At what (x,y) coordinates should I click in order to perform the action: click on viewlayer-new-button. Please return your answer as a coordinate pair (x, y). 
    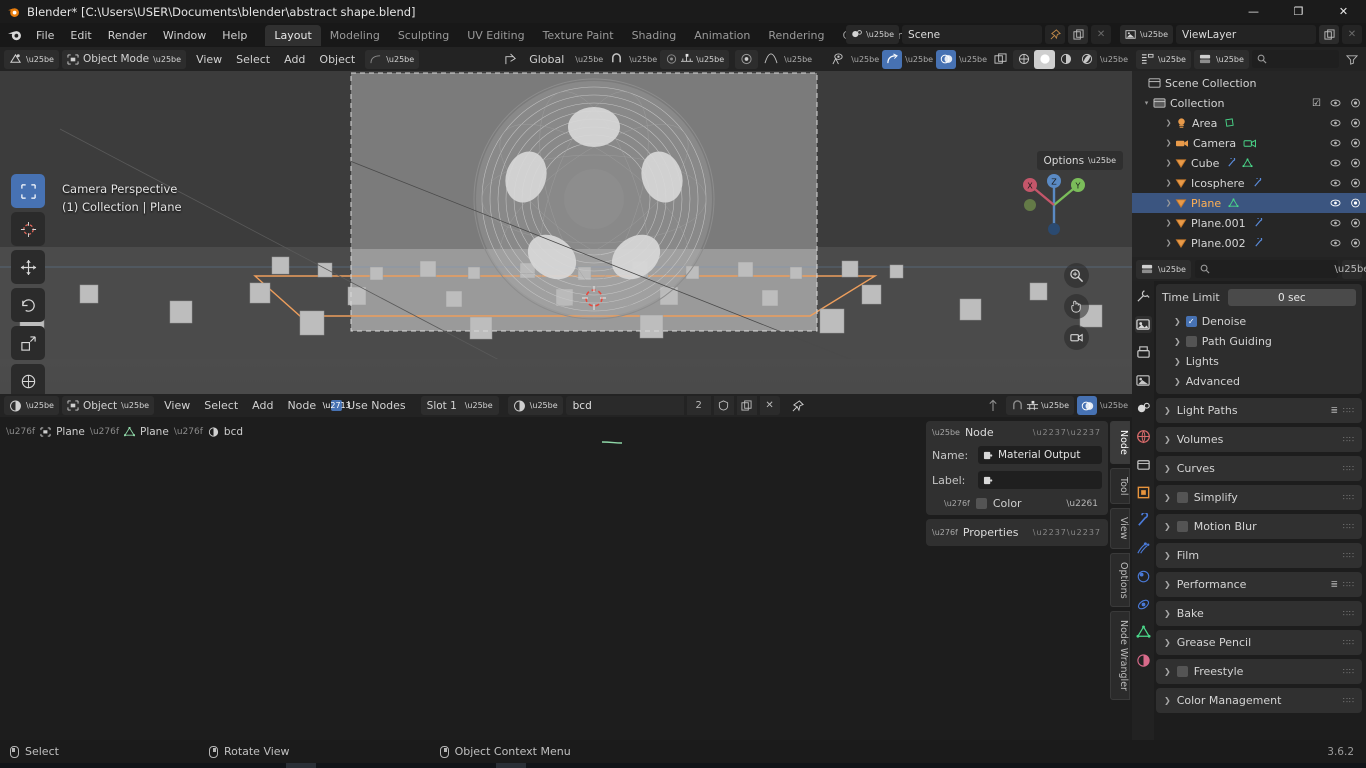
    Looking at the image, I should click on (1329, 34).